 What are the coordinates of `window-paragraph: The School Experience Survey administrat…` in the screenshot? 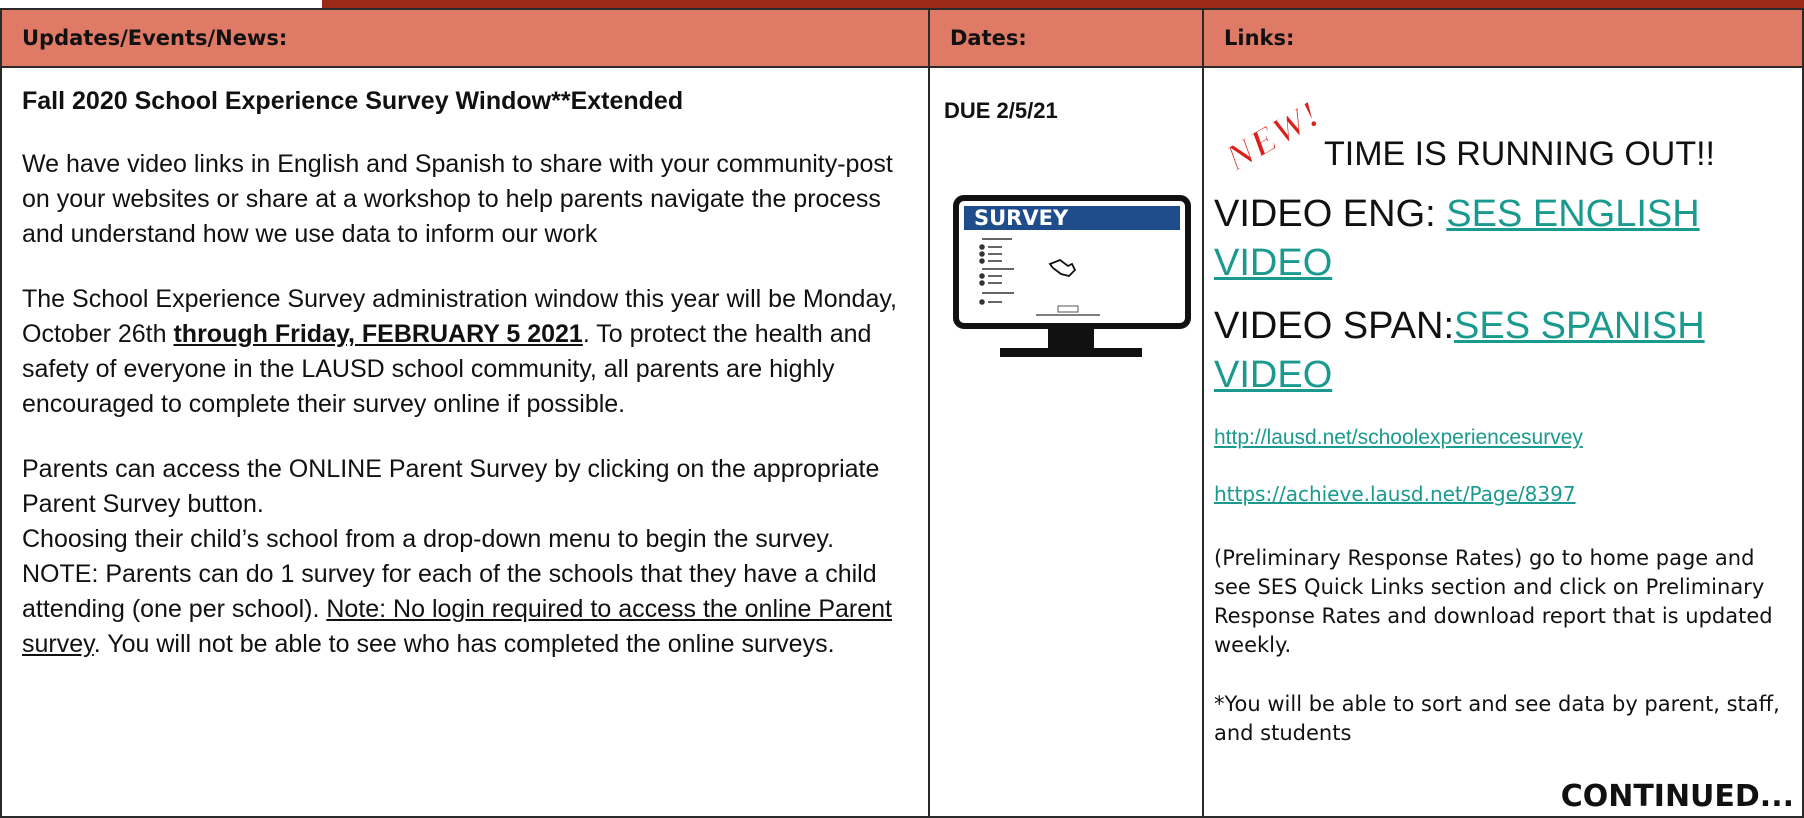 It's located at (465, 352).